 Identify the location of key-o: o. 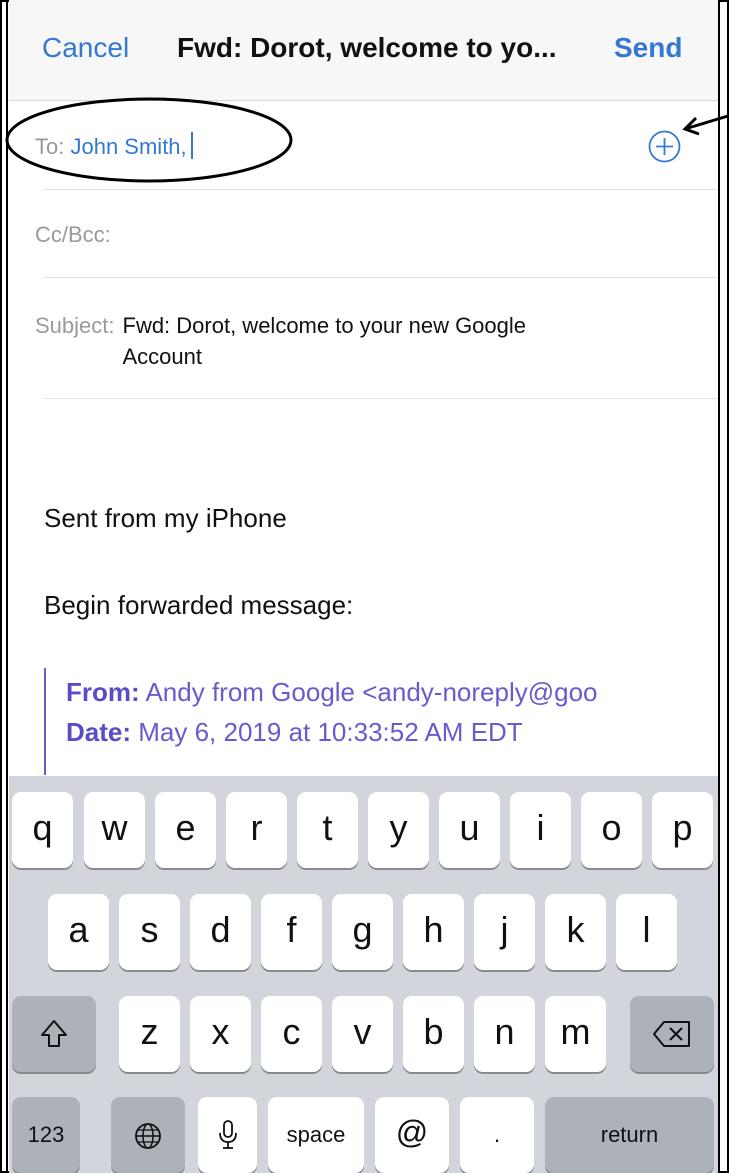
(611, 830).